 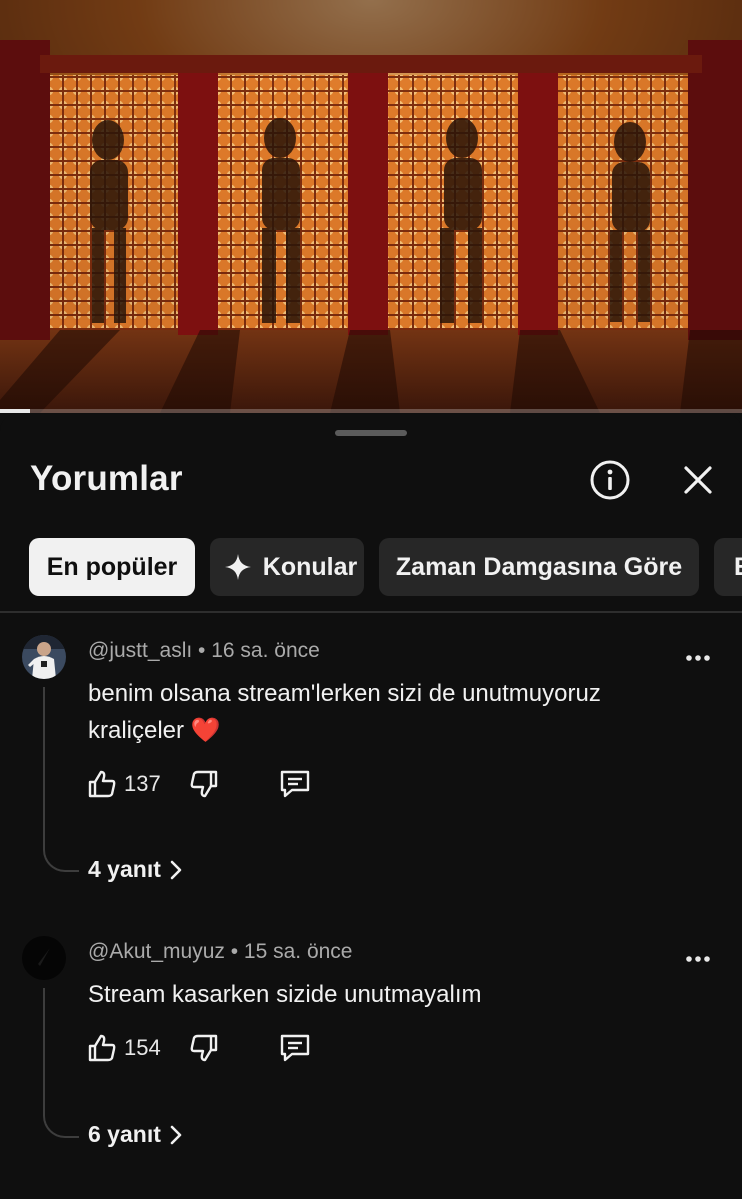 I want to click on comment-time: 16 sa. önce, so click(x=265, y=650).